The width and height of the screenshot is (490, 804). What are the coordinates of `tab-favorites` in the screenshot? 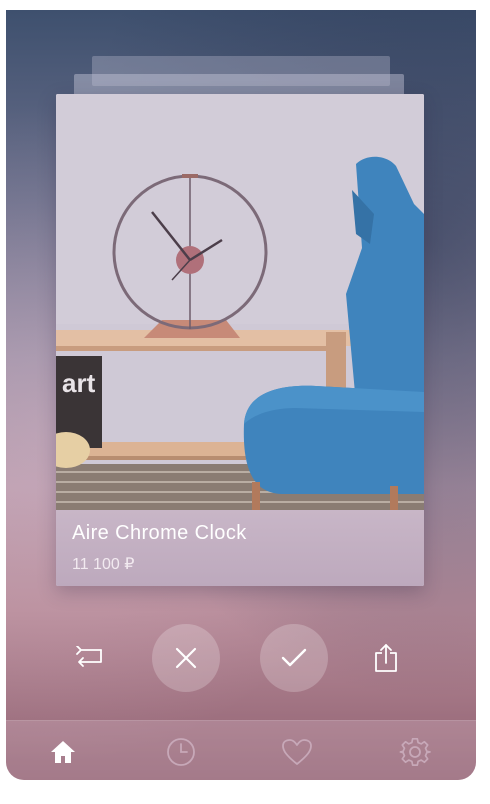 It's located at (297, 752).